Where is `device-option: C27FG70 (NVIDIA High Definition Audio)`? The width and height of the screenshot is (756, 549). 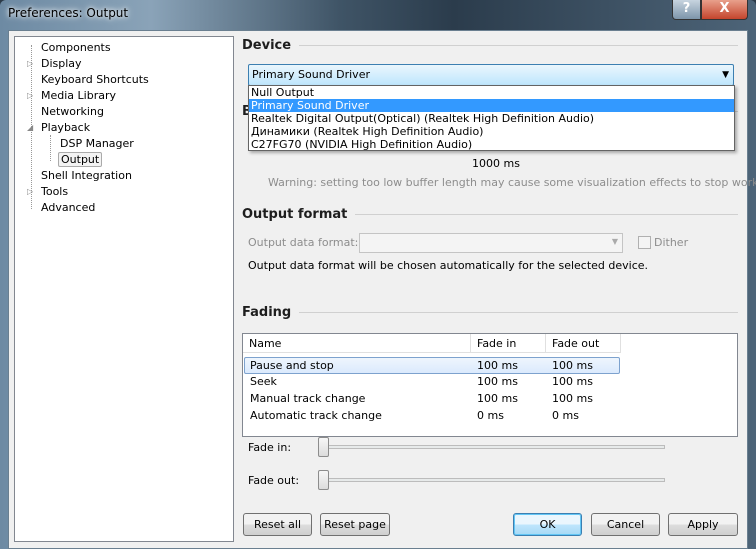
device-option: C27FG70 (NVIDIA High Definition Audio) is located at coordinates (491, 144).